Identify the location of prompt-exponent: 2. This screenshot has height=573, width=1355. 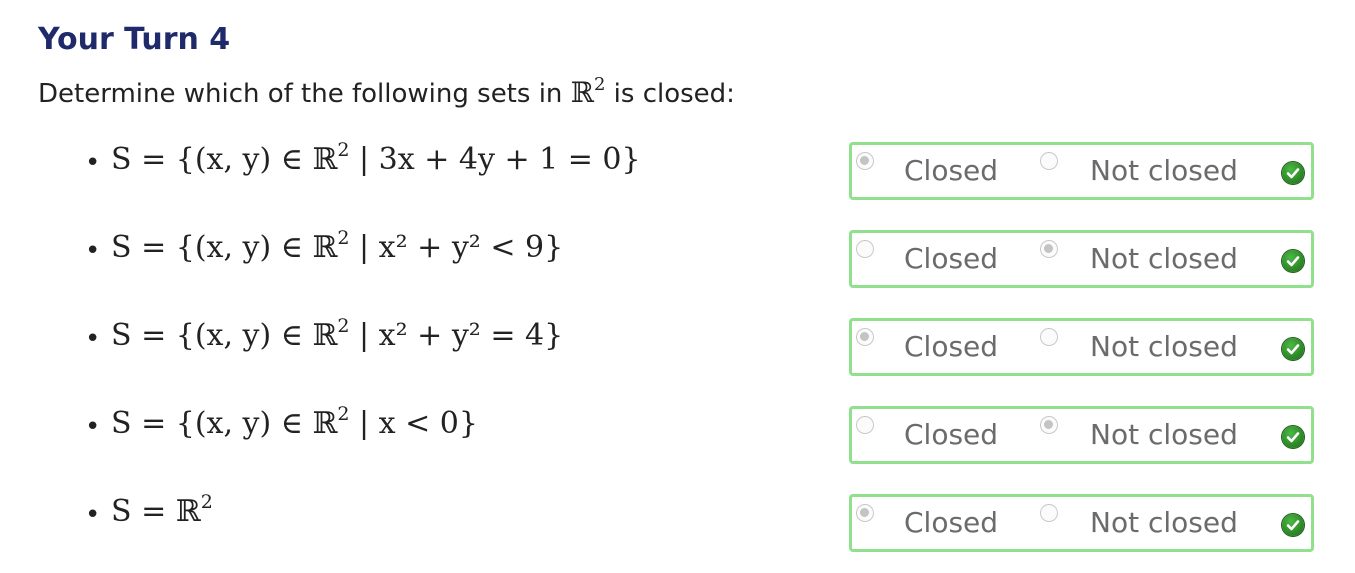
(599, 84).